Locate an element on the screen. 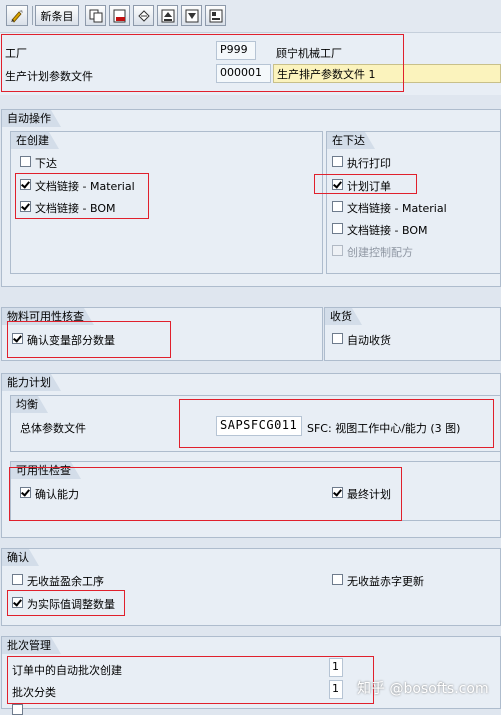 The height and width of the screenshot is (715, 501). release-doc-link-material-label: 文档链接 - Material is located at coordinates (397, 208).